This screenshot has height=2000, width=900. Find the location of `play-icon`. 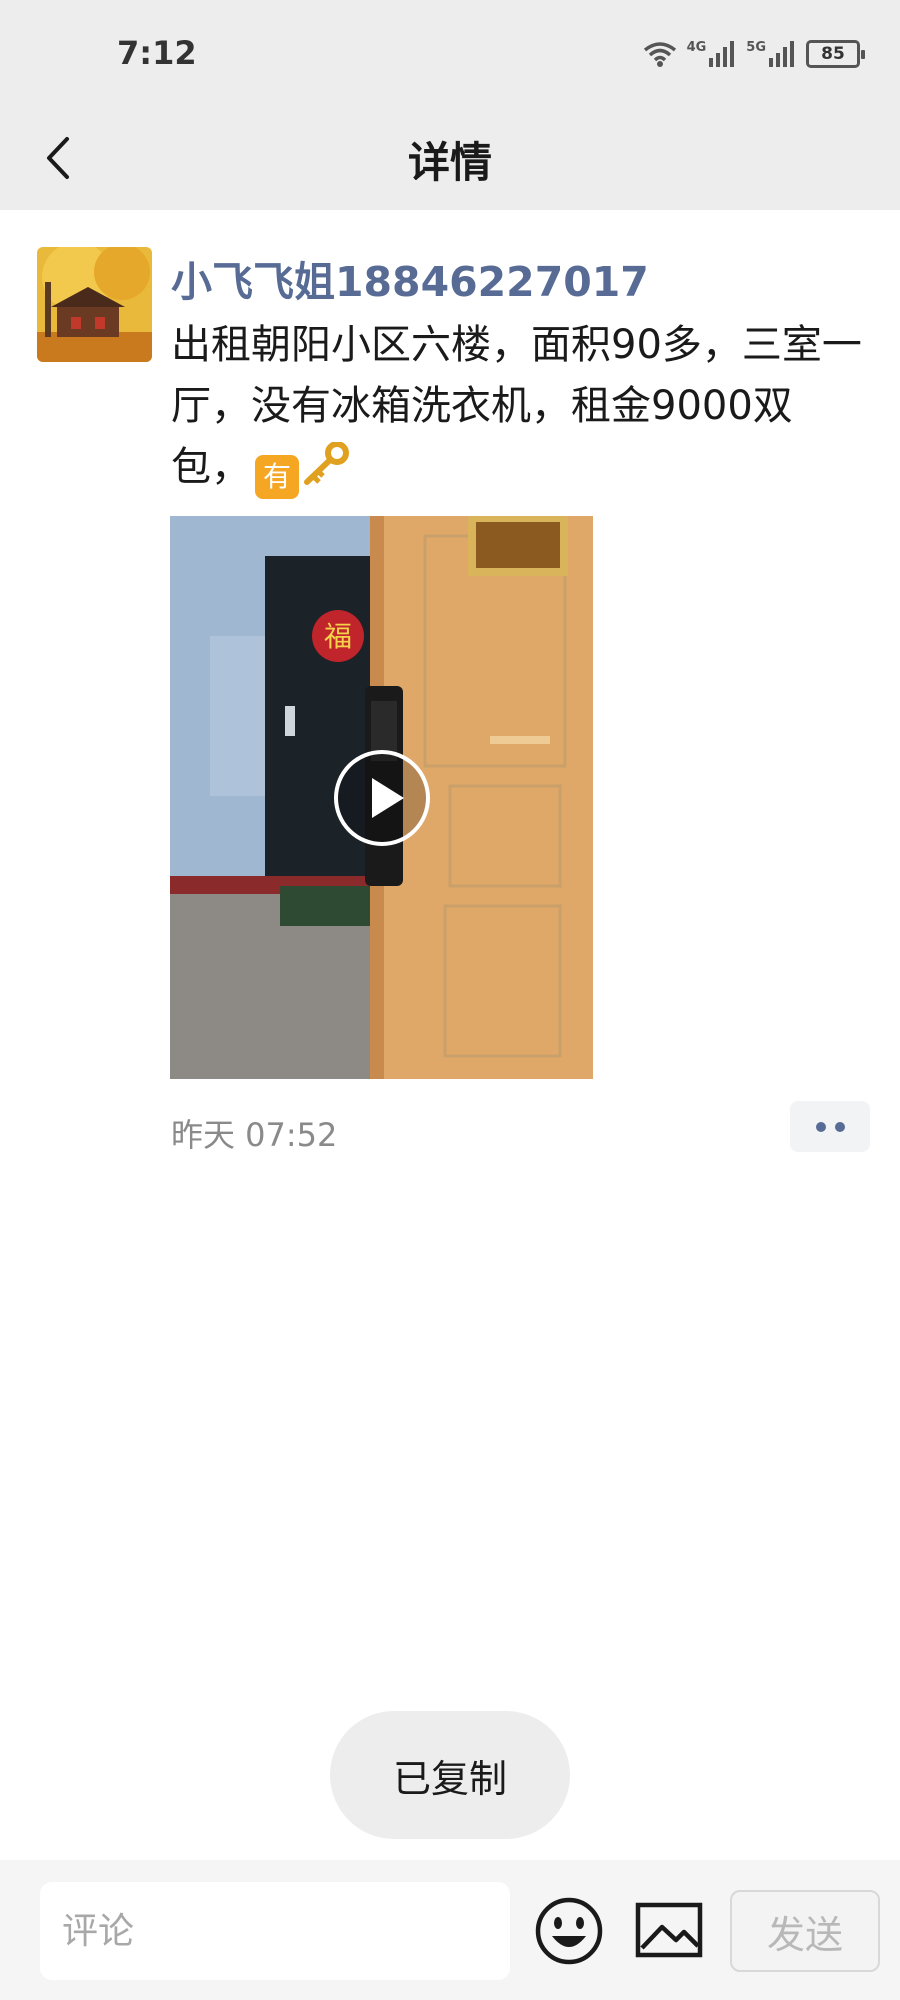

play-icon is located at coordinates (382, 798).